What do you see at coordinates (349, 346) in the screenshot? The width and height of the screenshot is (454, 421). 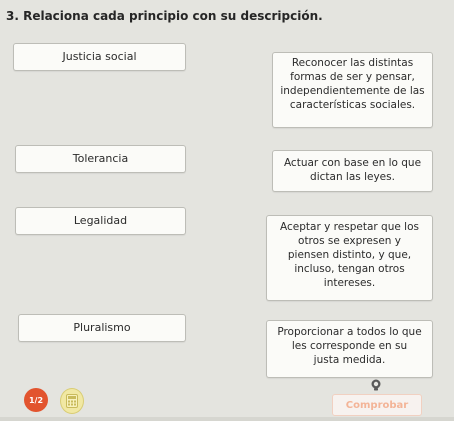 I see `description-line: les corresponde en su` at bounding box center [349, 346].